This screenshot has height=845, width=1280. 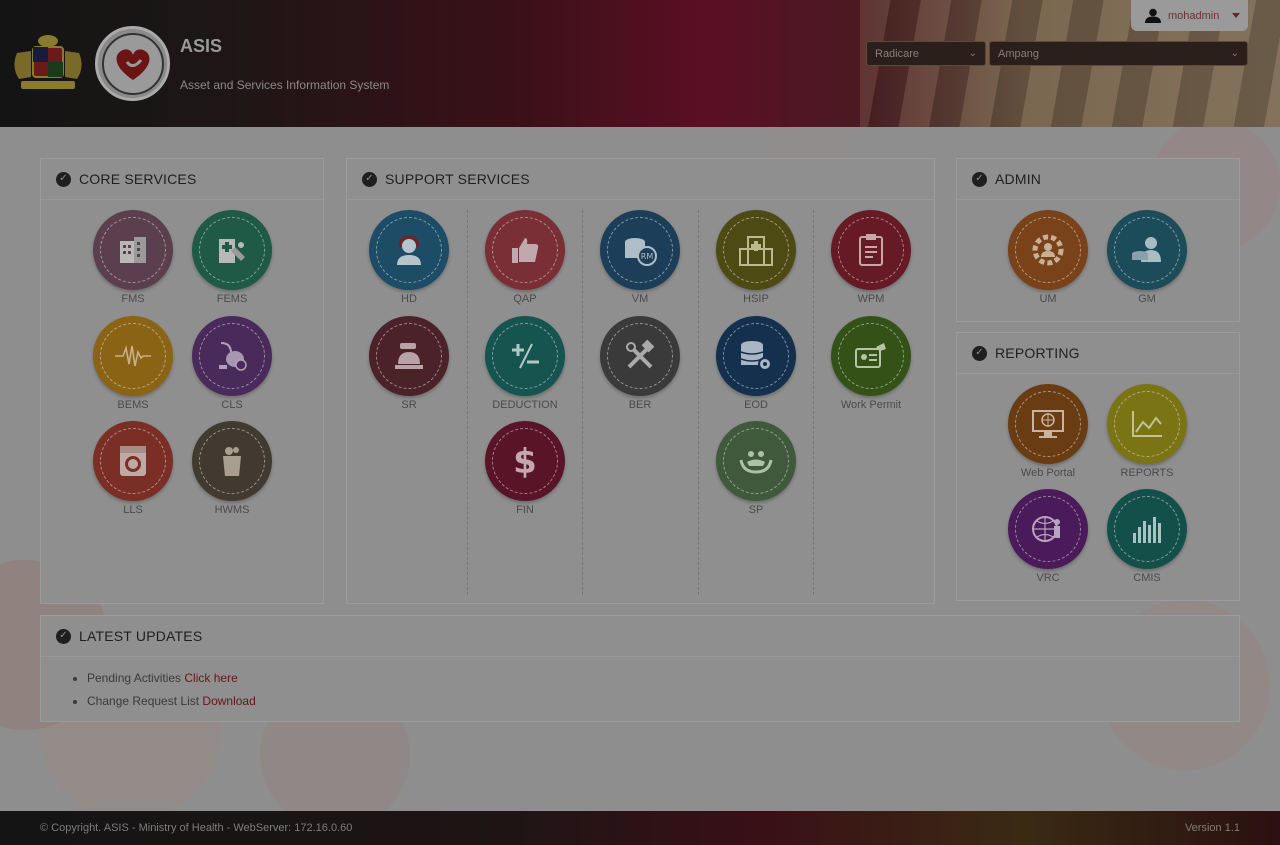 I want to click on module-wpm: WPM, so click(x=871, y=257).